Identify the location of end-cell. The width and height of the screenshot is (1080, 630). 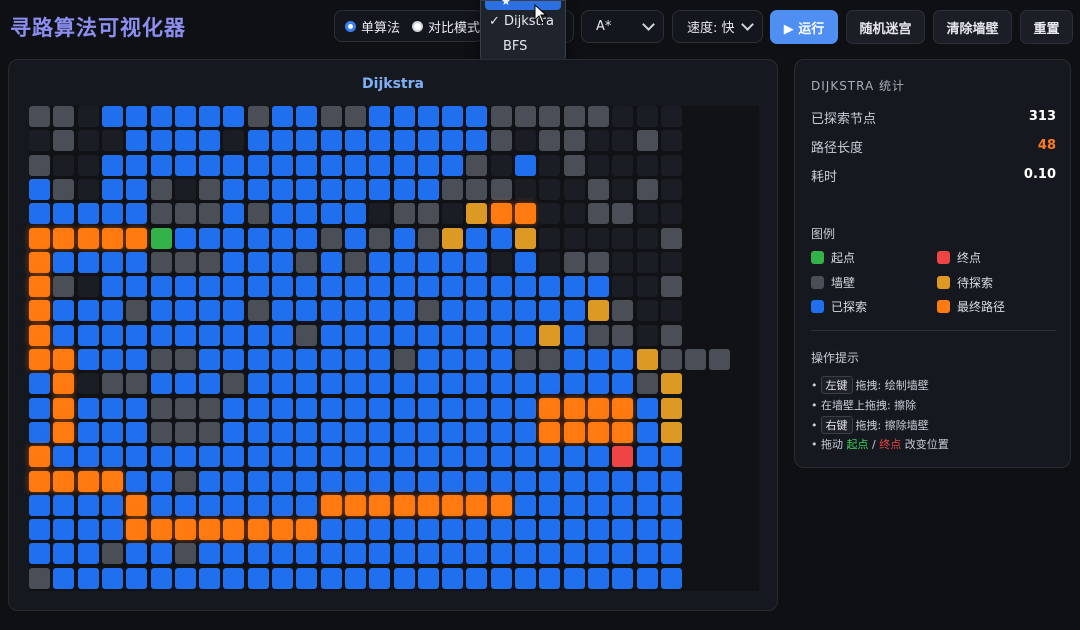
(623, 457).